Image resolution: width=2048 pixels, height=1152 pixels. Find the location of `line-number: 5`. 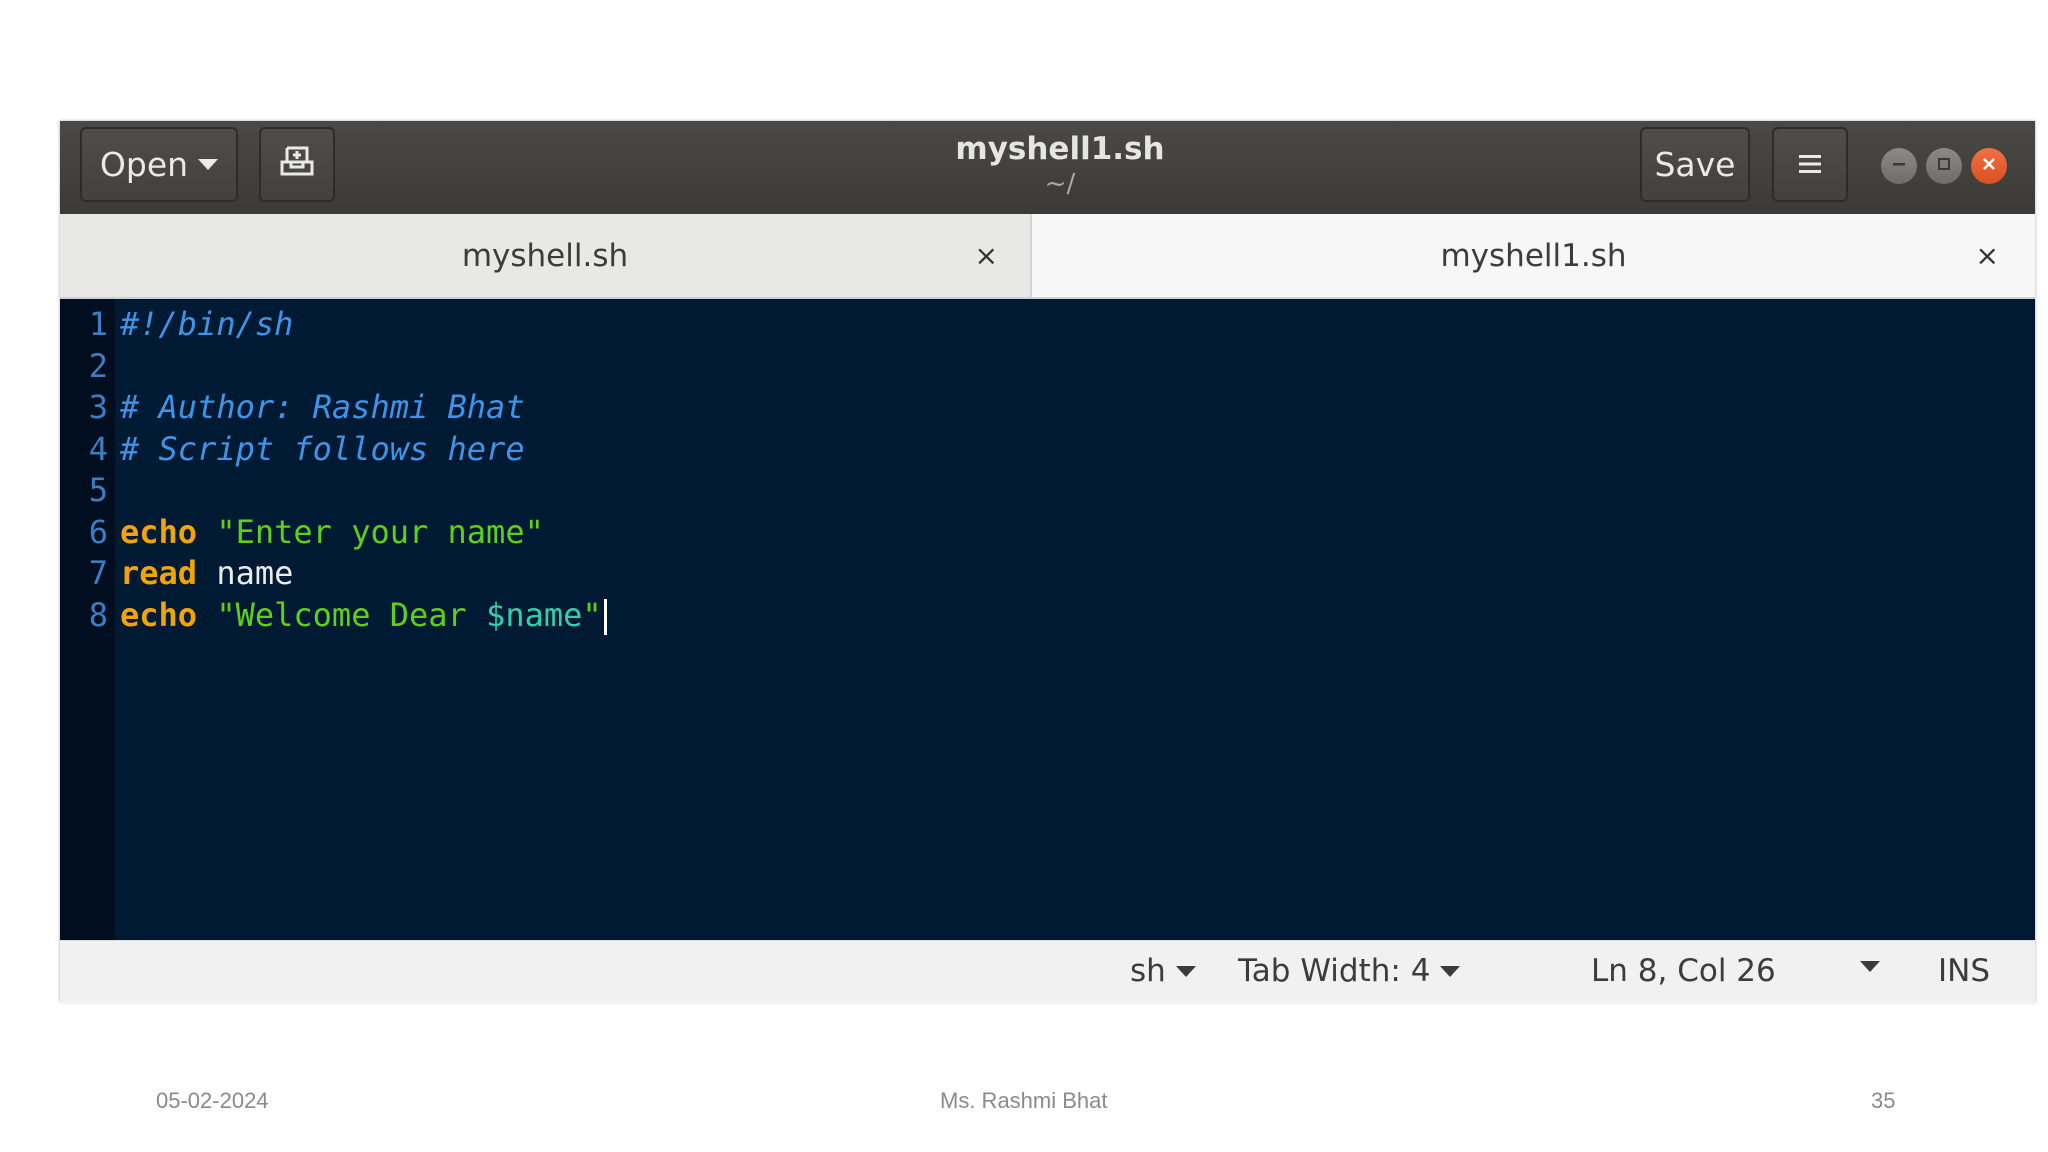

line-number: 5 is located at coordinates (98, 490).